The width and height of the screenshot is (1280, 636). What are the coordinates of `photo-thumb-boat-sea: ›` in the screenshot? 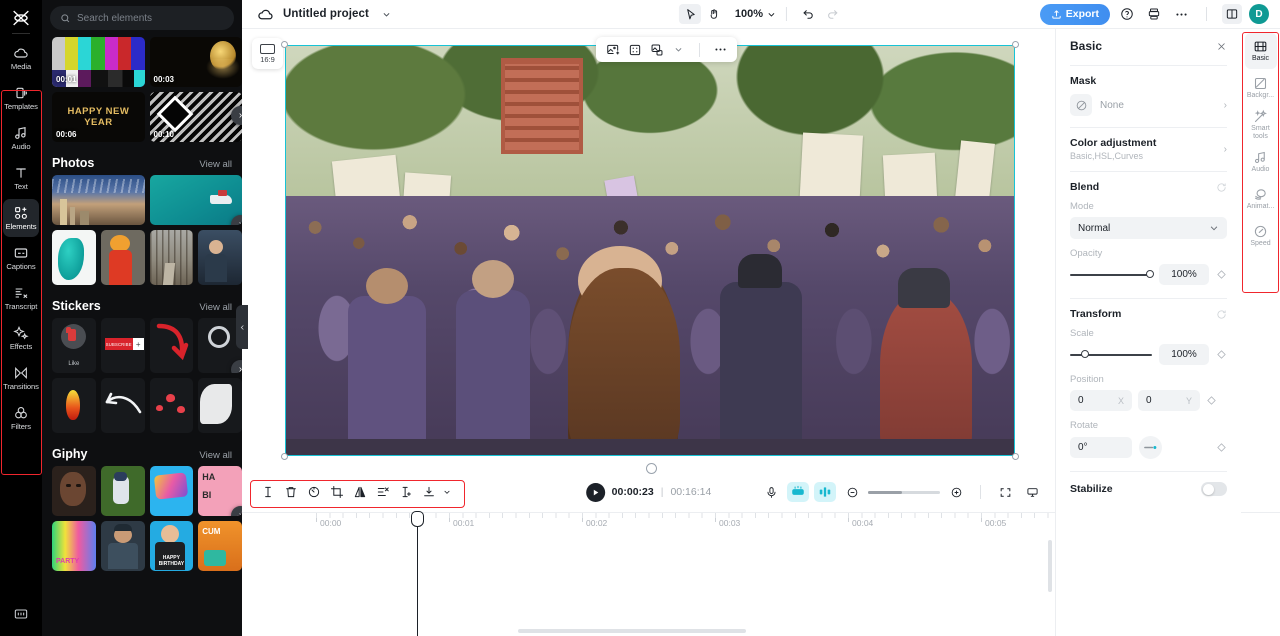 It's located at (195, 200).